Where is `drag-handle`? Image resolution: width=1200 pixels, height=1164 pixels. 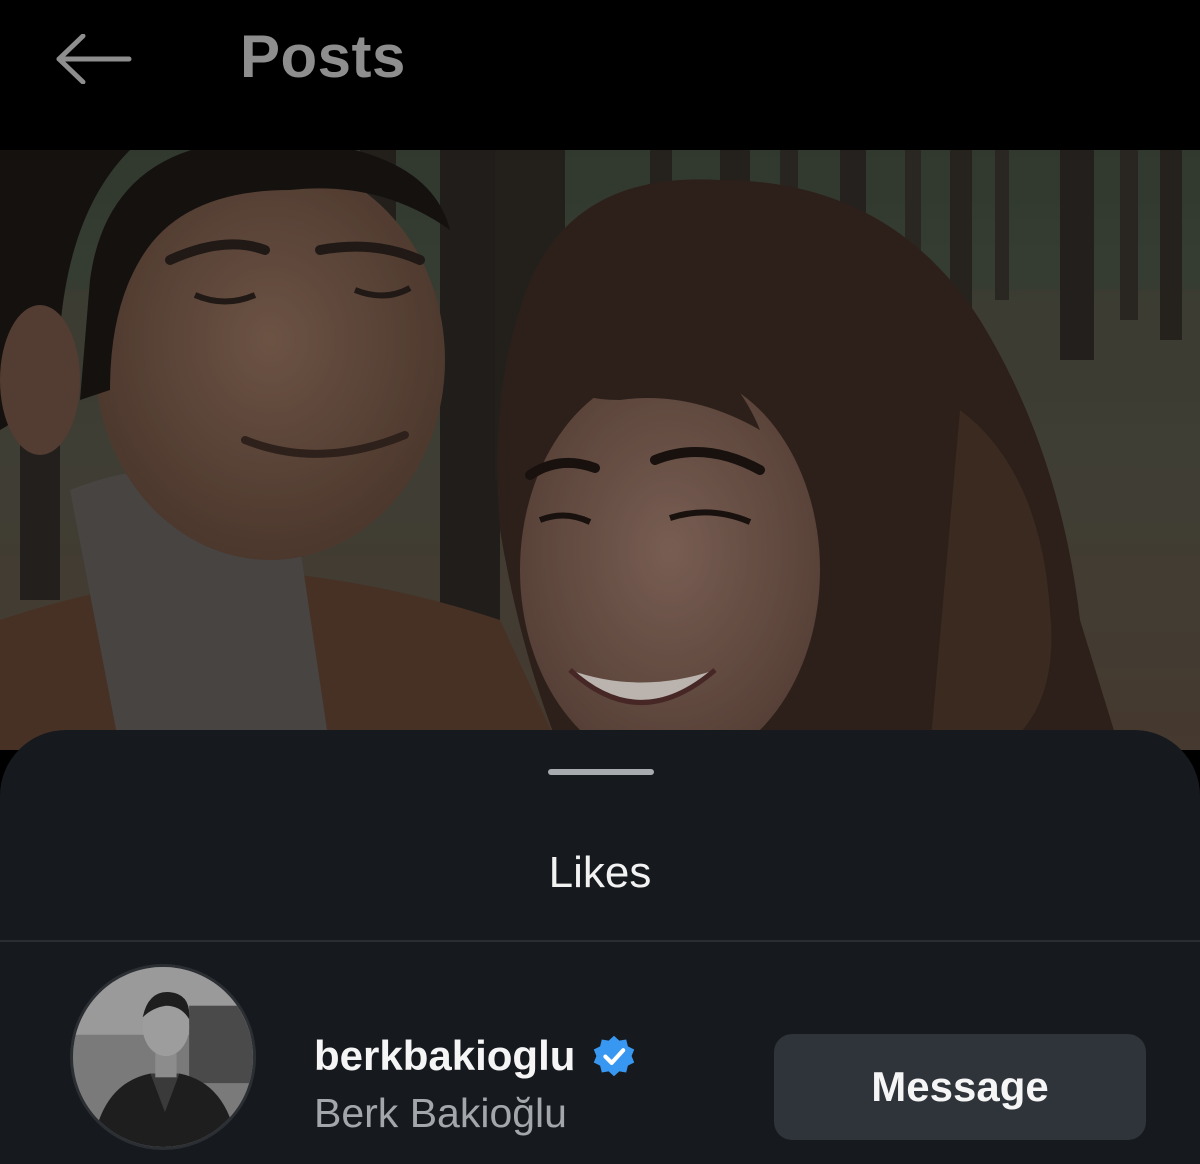 drag-handle is located at coordinates (601, 772).